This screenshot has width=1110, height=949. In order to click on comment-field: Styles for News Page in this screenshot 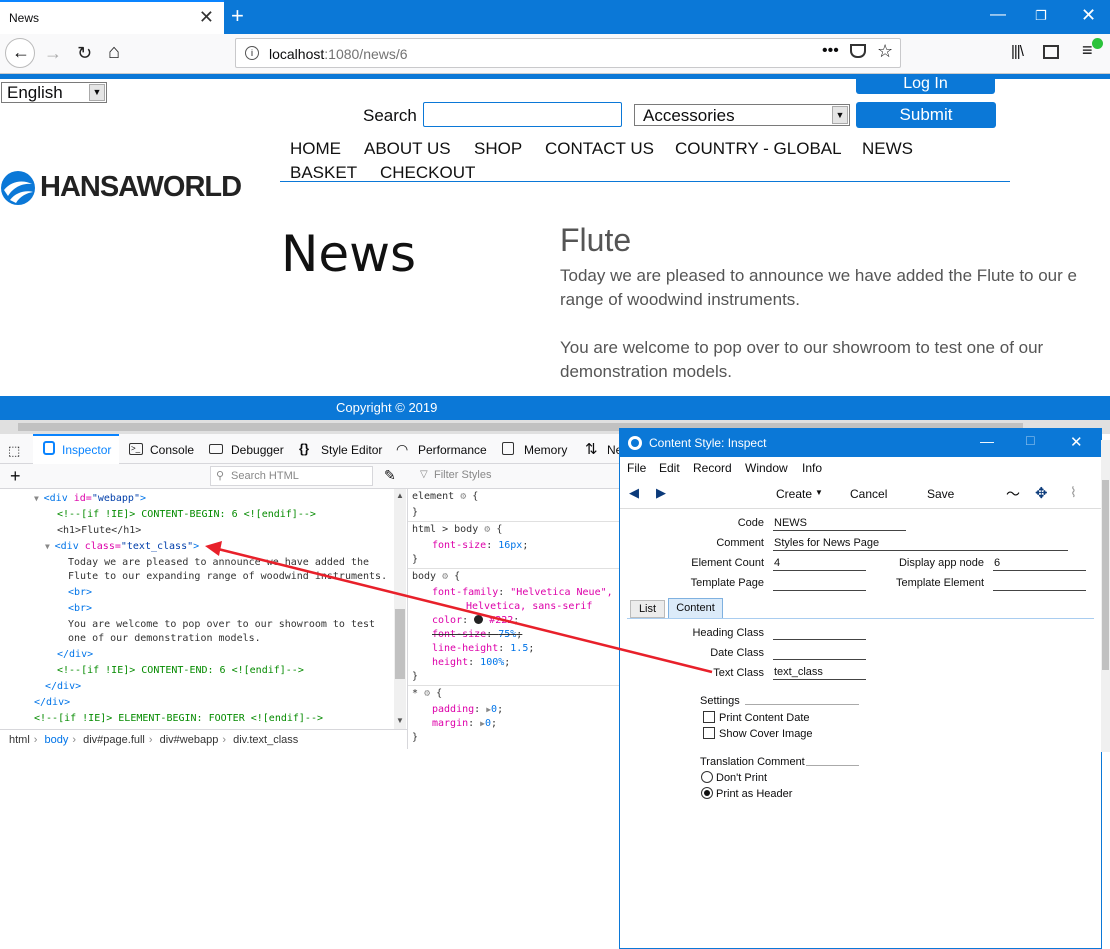, I will do `click(920, 544)`.